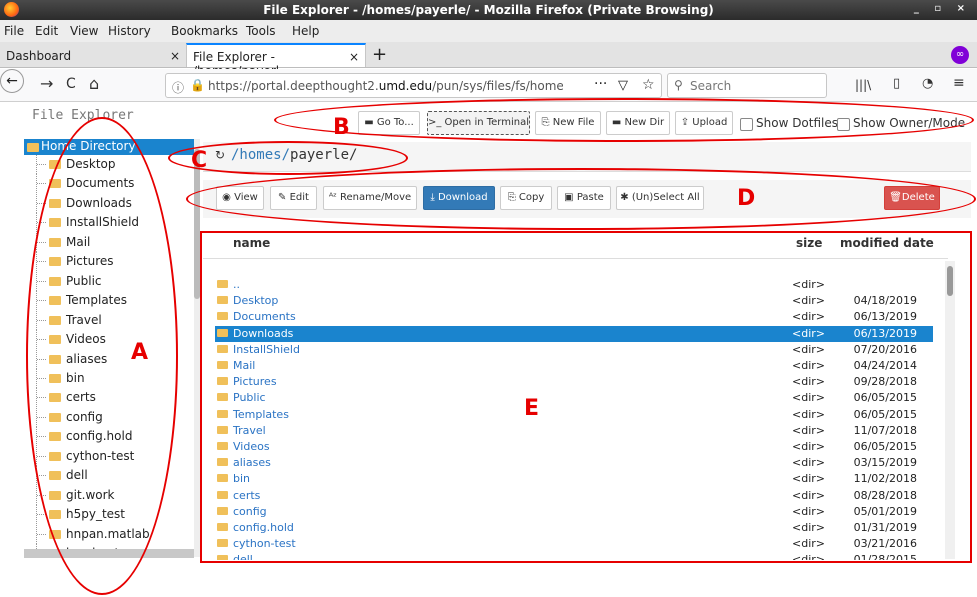  Describe the element at coordinates (253, 414) in the screenshot. I see `row-name: Templates` at that location.